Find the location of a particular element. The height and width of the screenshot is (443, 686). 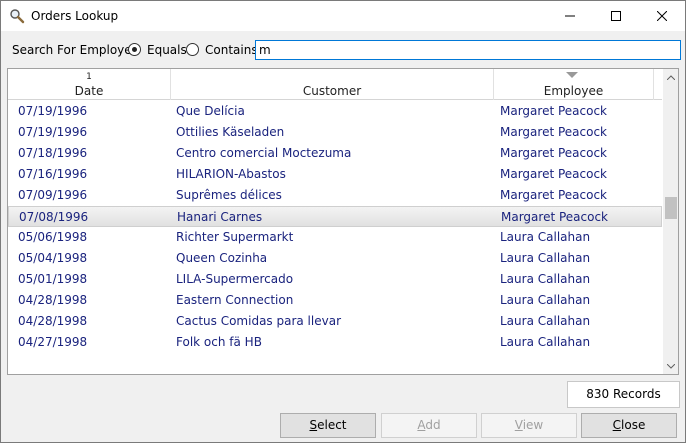

view-accel: V is located at coordinates (518, 425).